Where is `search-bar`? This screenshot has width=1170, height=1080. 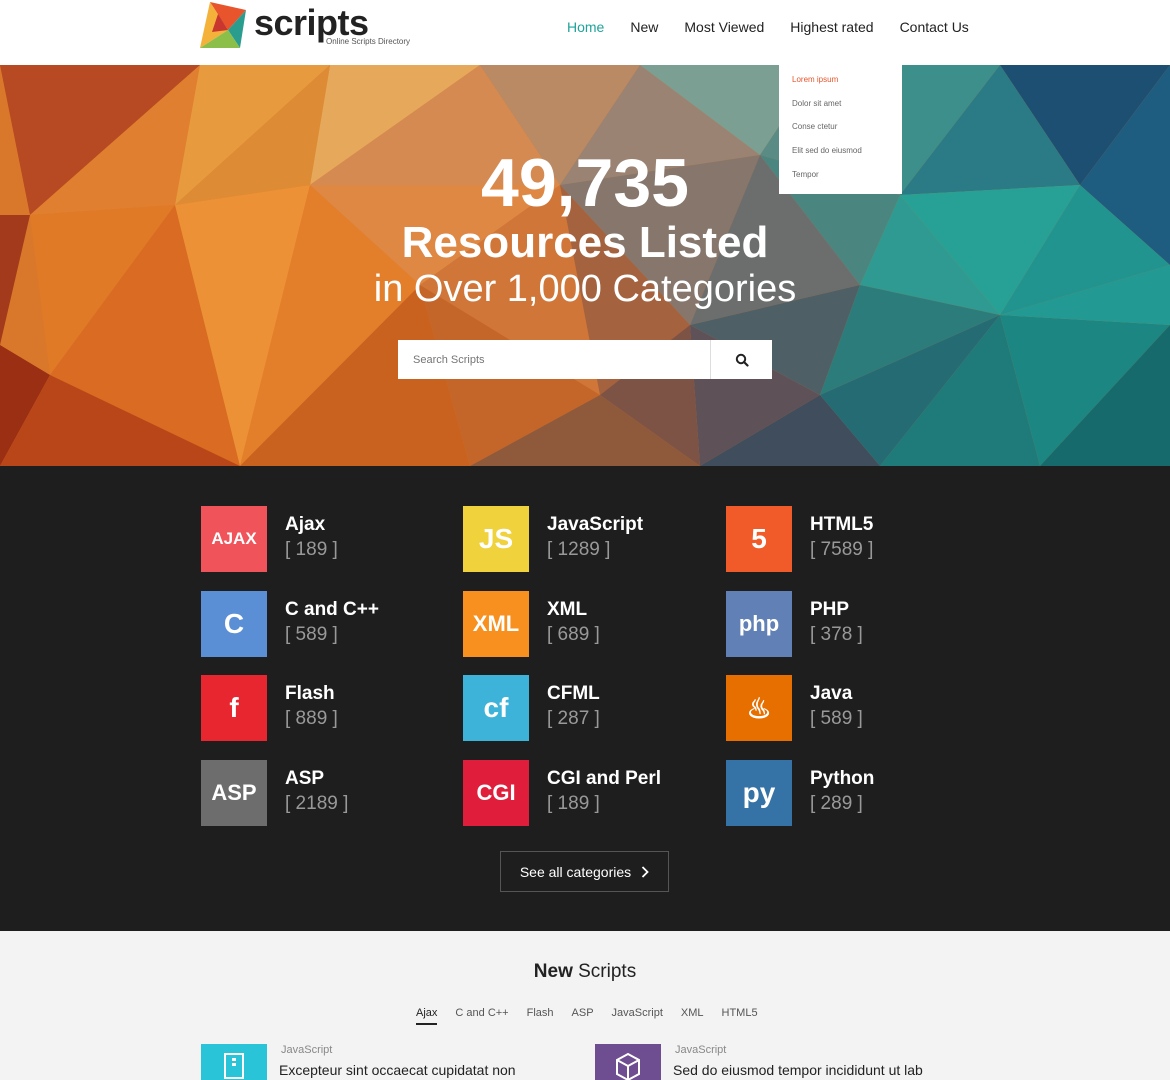 search-bar is located at coordinates (585, 359).